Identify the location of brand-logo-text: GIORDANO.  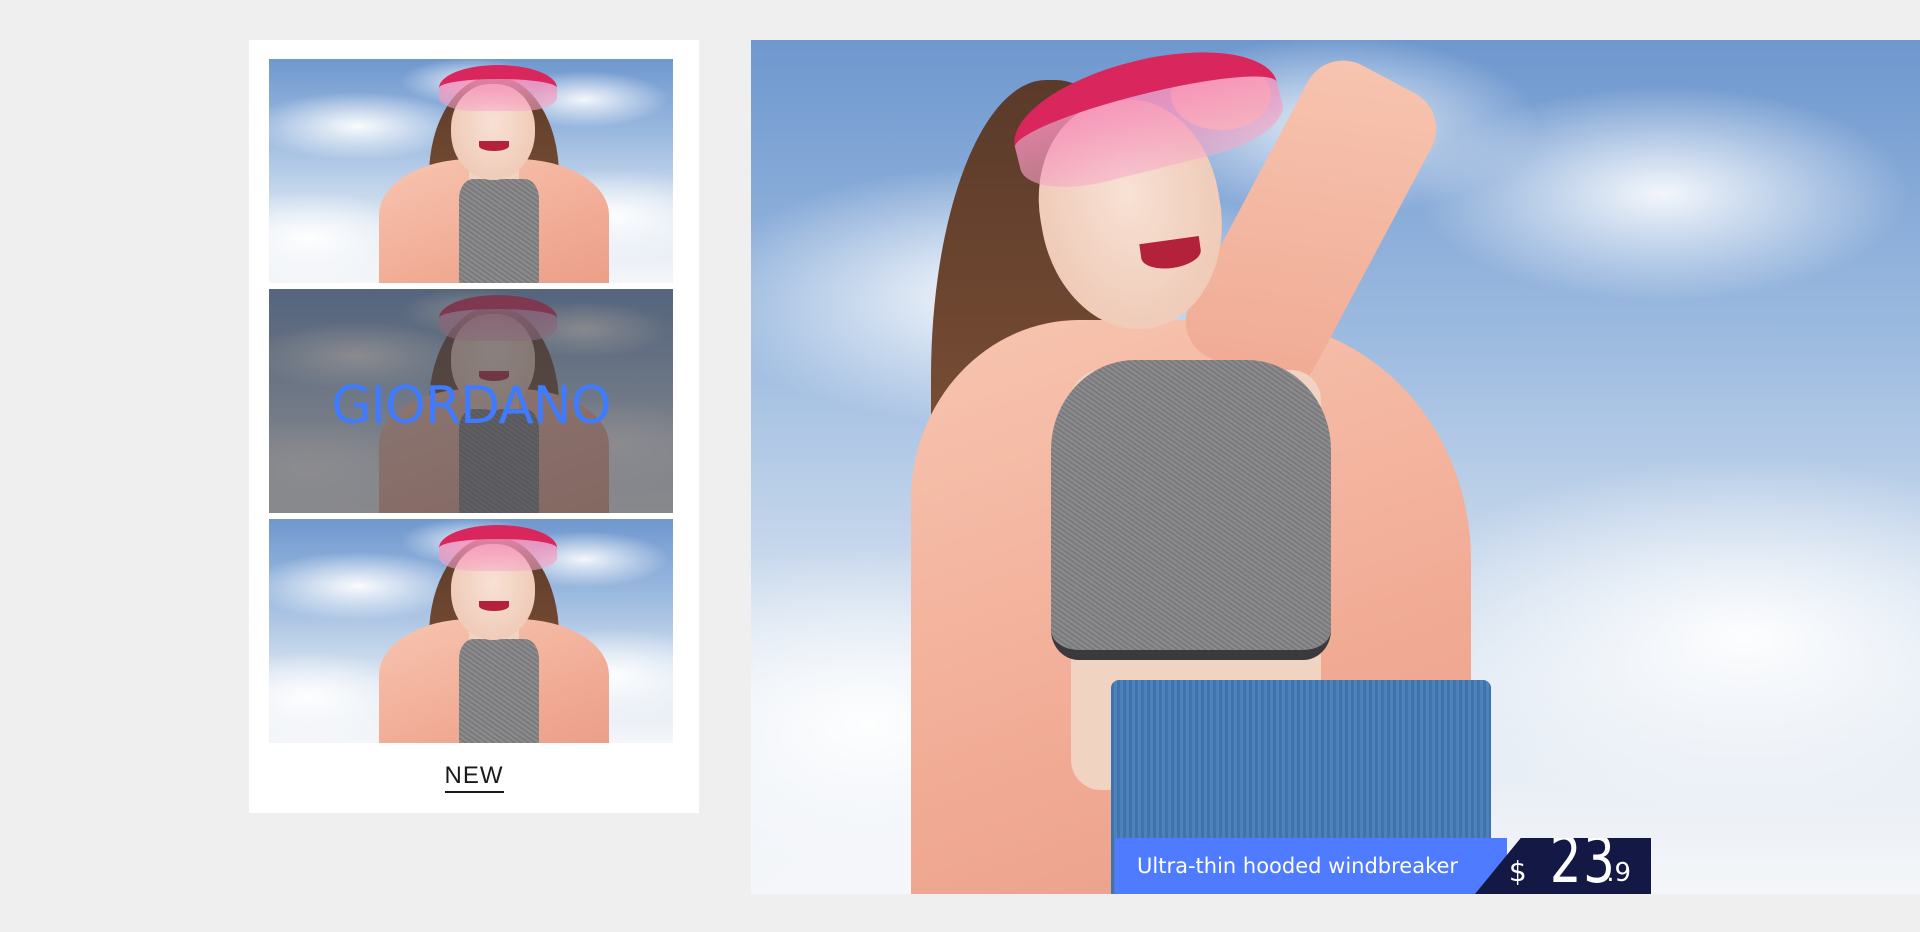
(471, 406).